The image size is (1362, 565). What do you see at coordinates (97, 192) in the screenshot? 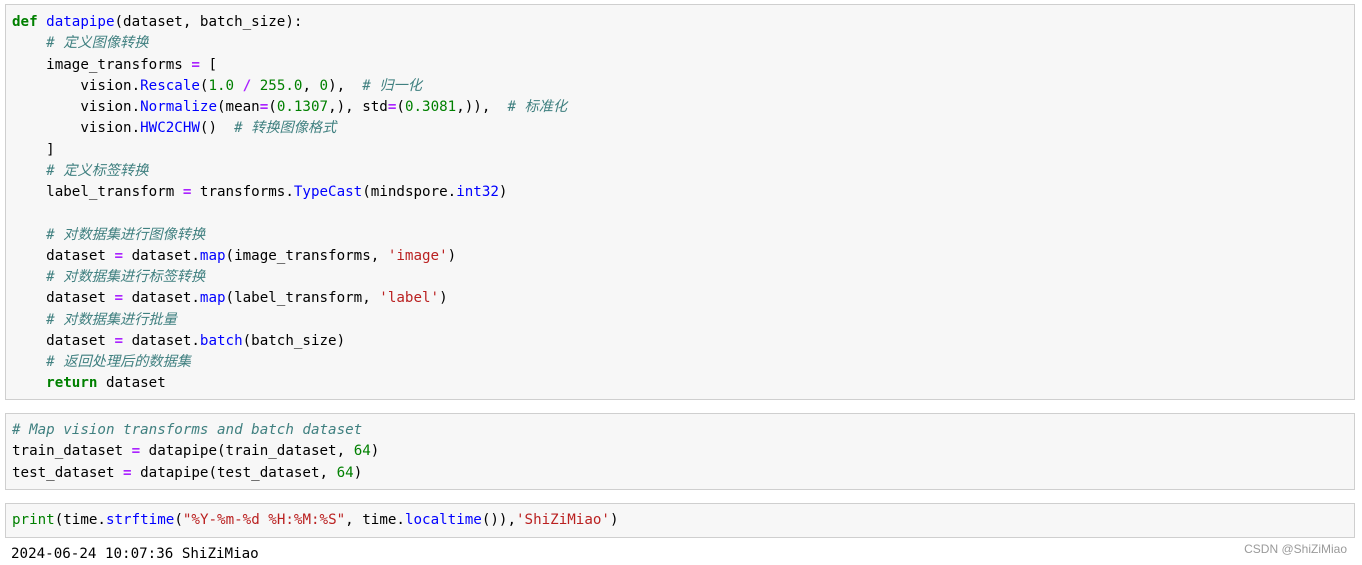
I see `code-text: label_transform` at bounding box center [97, 192].